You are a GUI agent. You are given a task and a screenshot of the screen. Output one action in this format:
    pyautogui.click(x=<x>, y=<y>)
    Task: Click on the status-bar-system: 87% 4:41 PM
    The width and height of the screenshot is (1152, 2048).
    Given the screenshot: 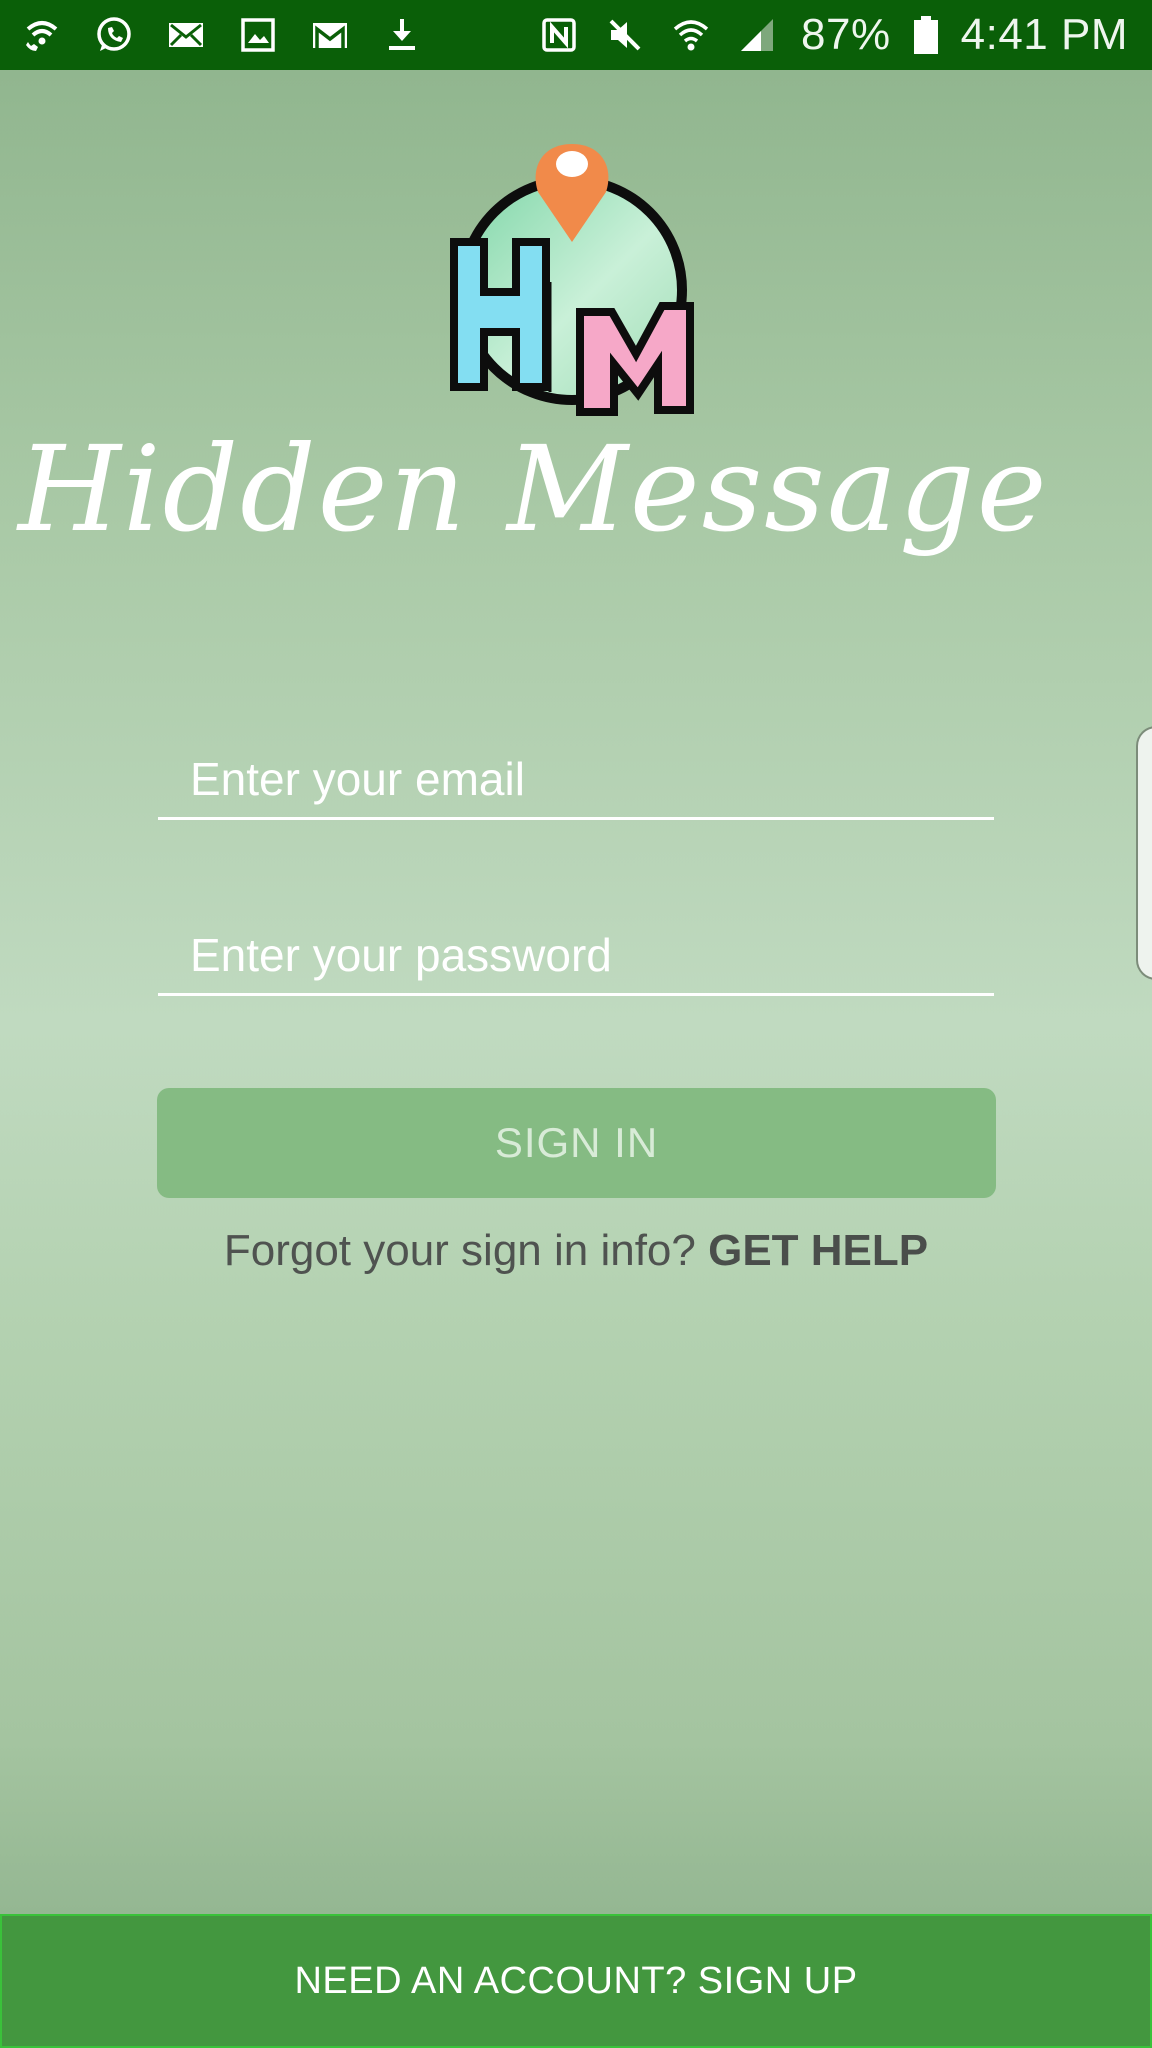 What is the action you would take?
    pyautogui.click(x=832, y=35)
    